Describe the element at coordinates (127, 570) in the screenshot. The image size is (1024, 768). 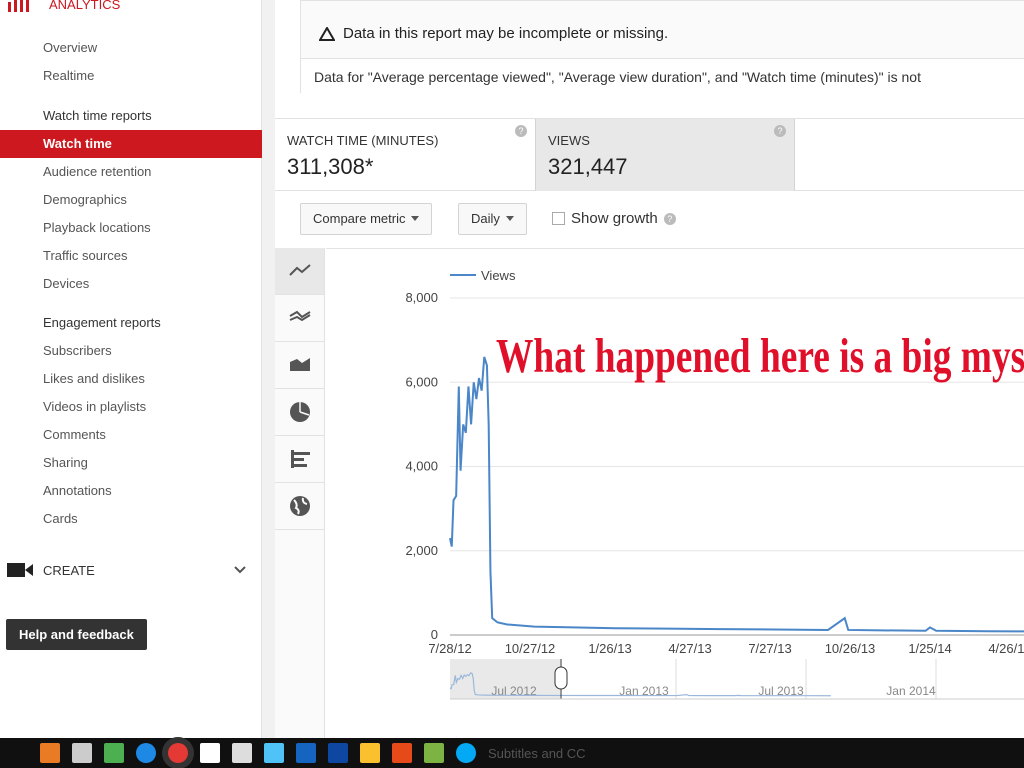
I see `create-section: CREATE` at that location.